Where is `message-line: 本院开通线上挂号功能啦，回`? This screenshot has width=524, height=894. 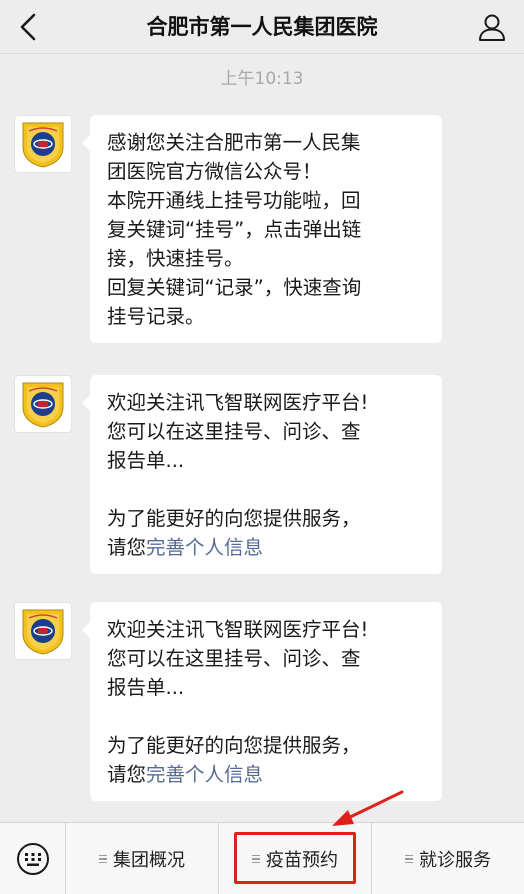
message-line: 本院开通线上挂号功能啦，回 is located at coordinates (234, 200).